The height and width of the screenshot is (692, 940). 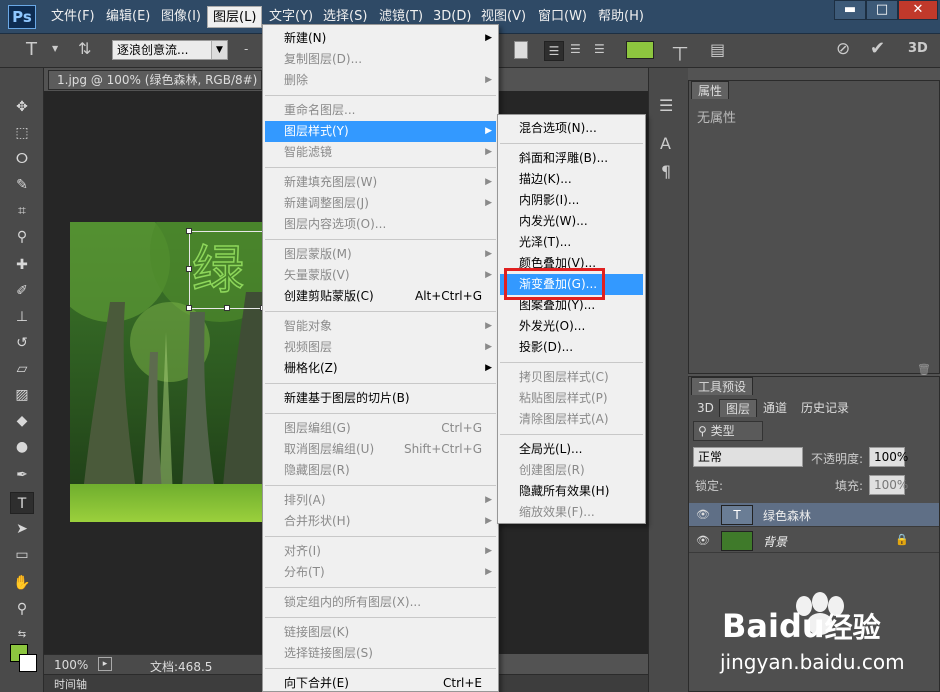 I want to click on layer-style-item: 清除图层样式(A), so click(x=571, y=419).